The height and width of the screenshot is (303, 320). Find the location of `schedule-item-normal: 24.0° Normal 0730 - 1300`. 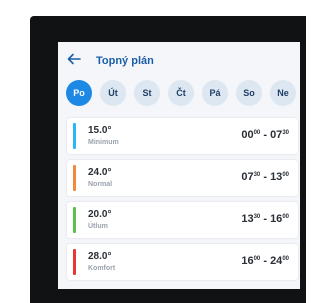

schedule-item-normal: 24.0° Normal 0730 - 1300 is located at coordinates (182, 178).